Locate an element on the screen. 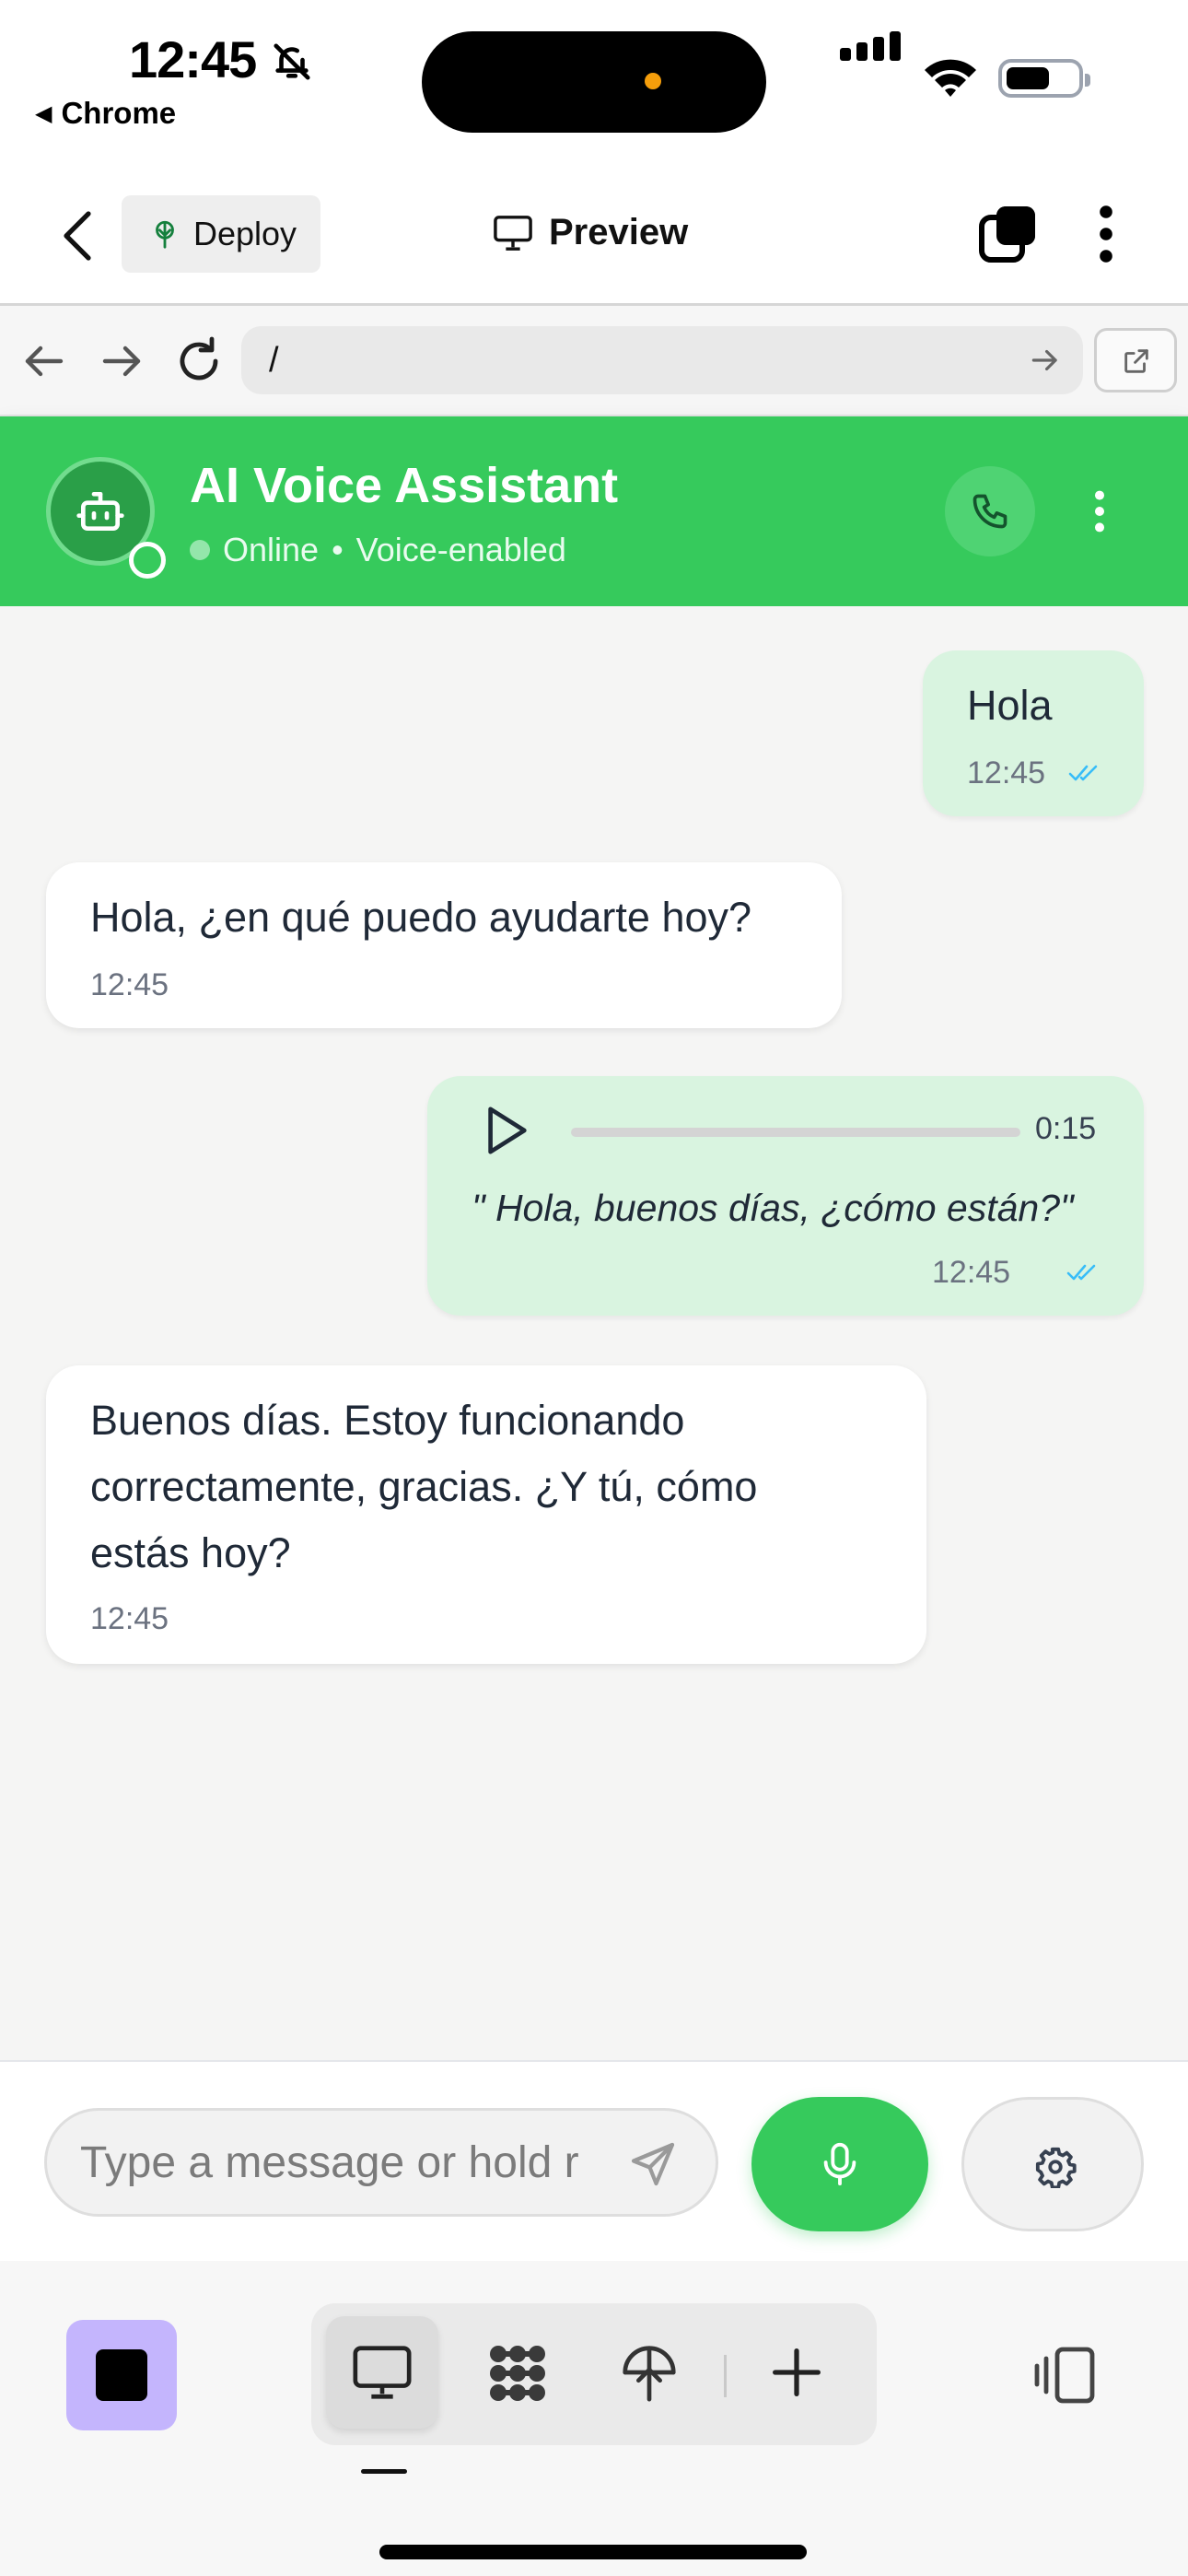  back-to-chrome: ◀ Chrome is located at coordinates (105, 113).